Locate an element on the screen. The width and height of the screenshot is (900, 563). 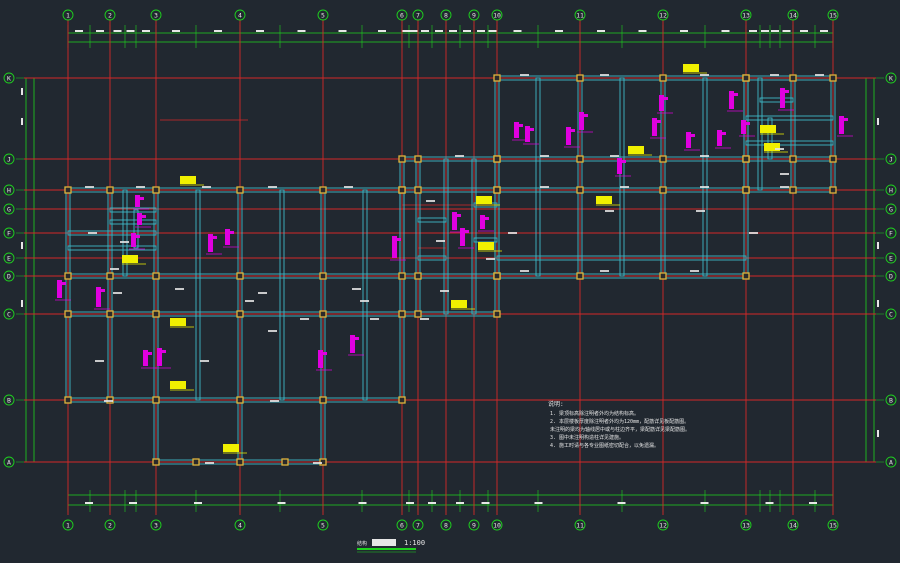
axis-bubble-bottom-label: 11 is located at coordinates (580, 526).